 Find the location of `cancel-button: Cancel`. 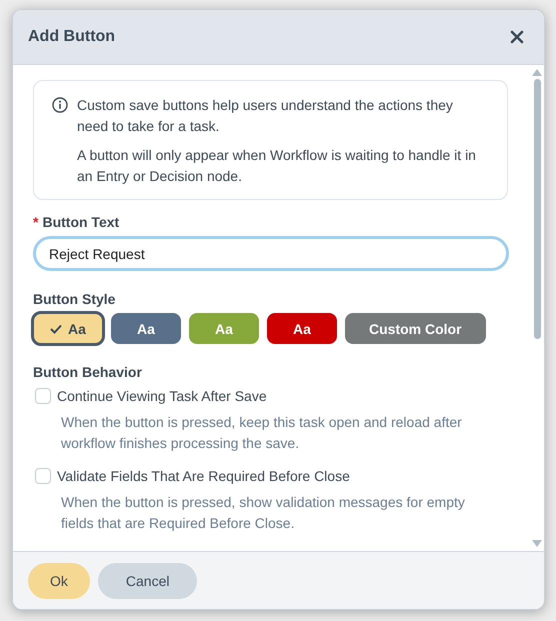

cancel-button: Cancel is located at coordinates (148, 580).